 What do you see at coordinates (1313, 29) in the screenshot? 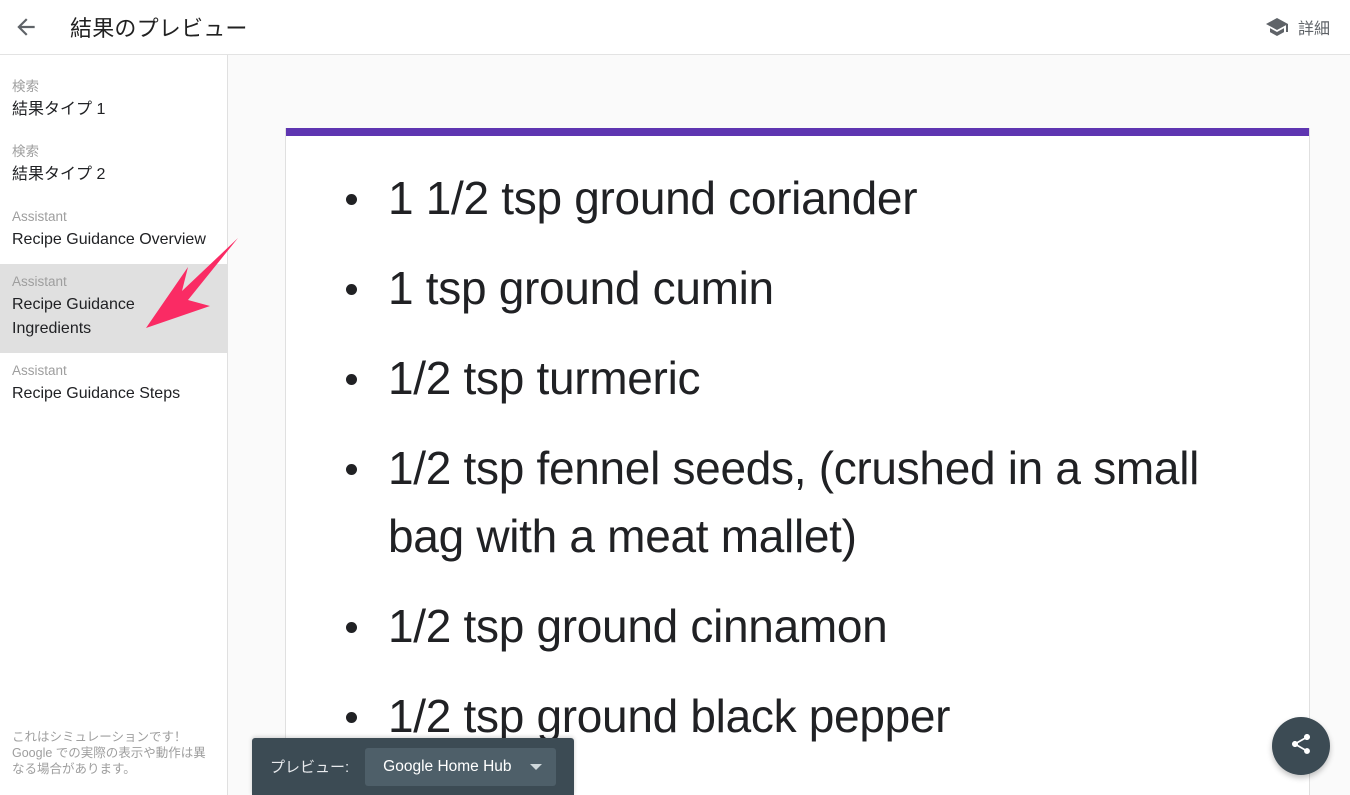
I see `details-label: 詳細` at bounding box center [1313, 29].